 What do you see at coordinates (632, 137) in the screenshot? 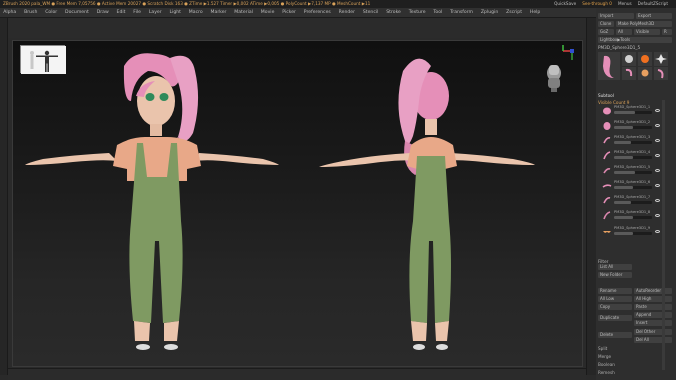
I see `subtool-name: PM3D_Sphere3D1_3` at bounding box center [632, 137].